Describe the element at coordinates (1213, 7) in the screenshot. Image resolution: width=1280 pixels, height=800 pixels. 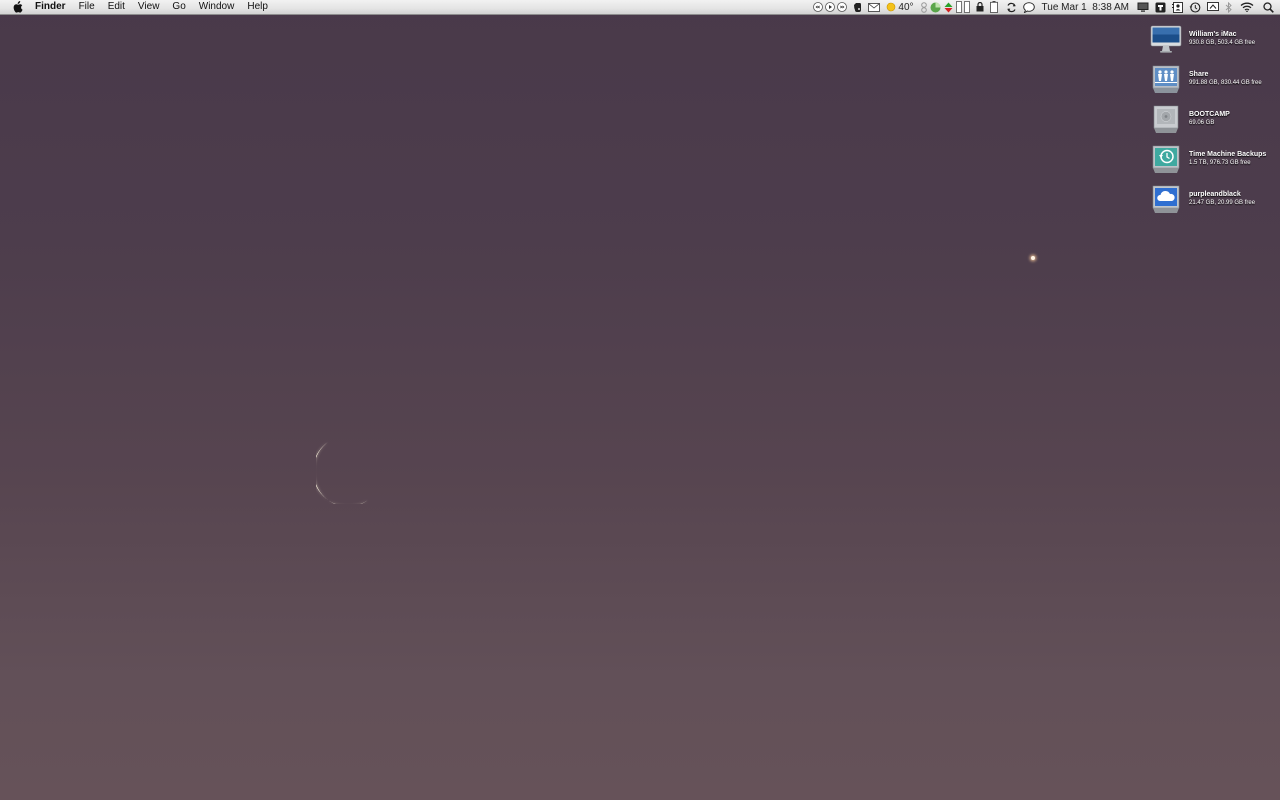
I see `screen-mirror-icon` at that location.